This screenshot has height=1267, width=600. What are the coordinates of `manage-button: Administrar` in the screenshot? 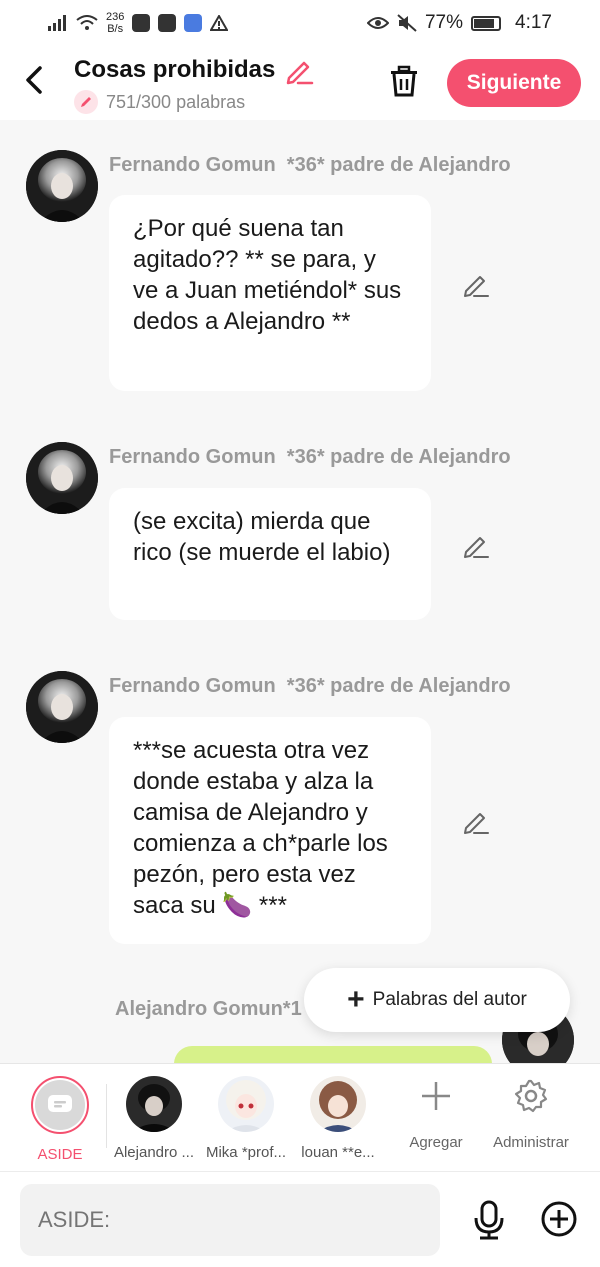 It's located at (531, 1113).